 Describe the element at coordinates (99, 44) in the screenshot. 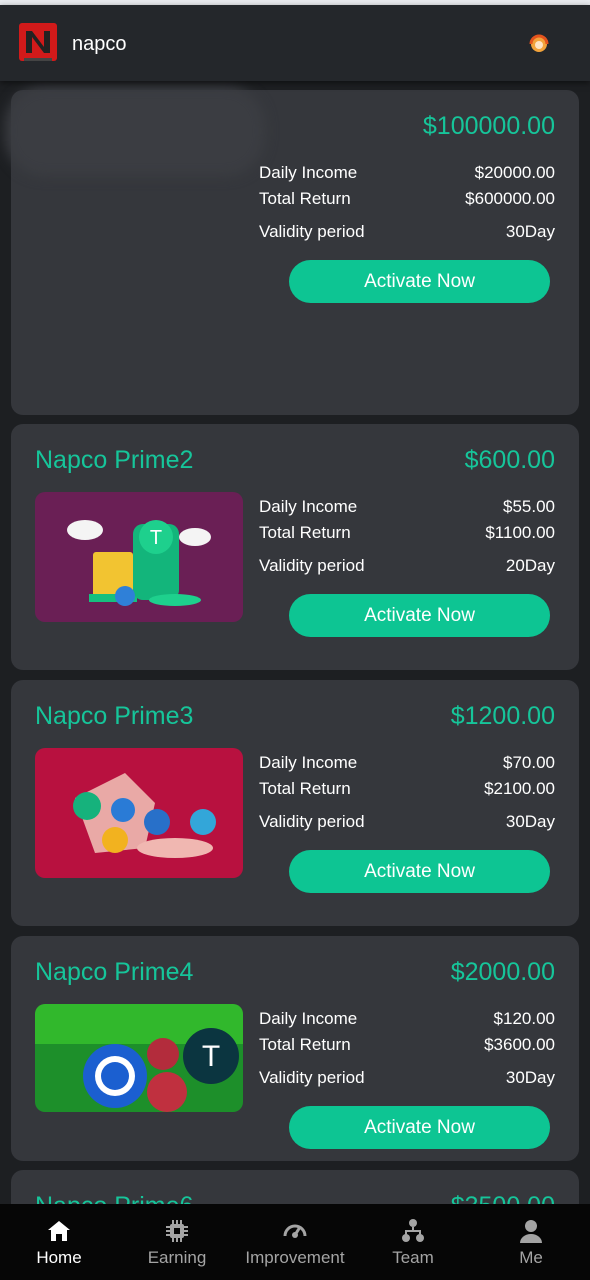

I see `brand-name: napco` at that location.